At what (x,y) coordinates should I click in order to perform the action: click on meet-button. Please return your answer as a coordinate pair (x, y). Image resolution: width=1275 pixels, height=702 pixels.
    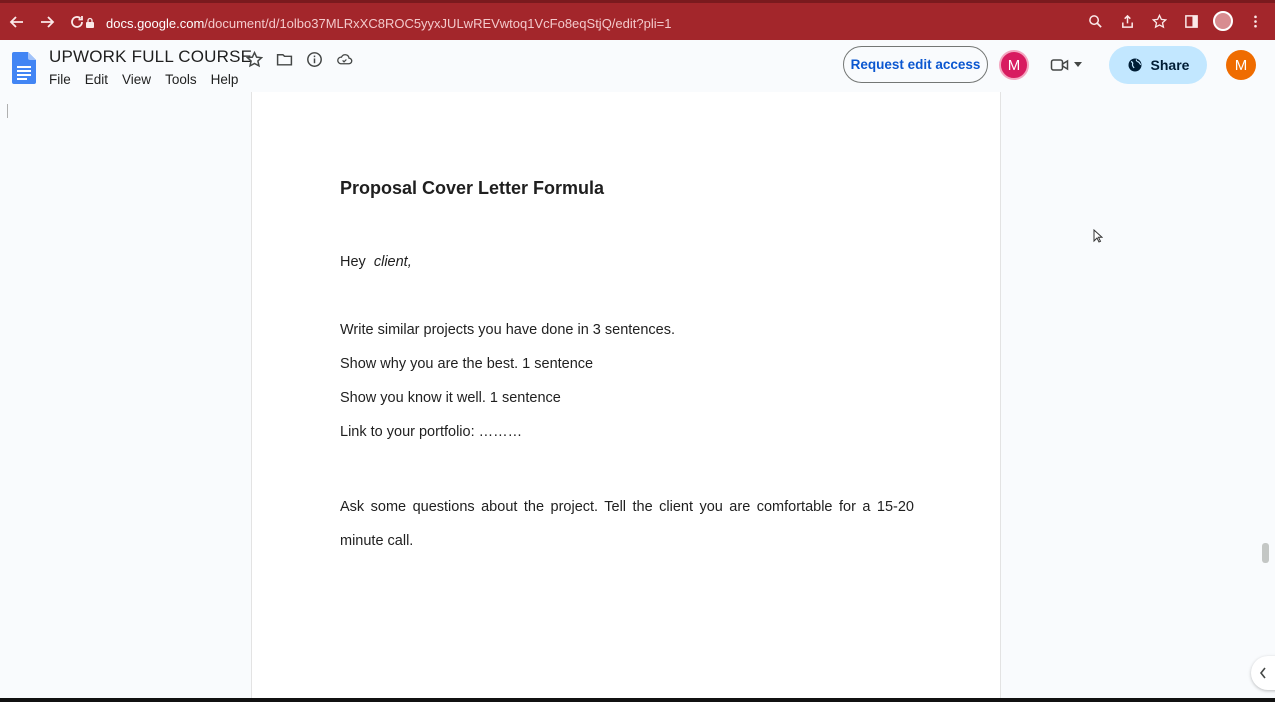
    Looking at the image, I should click on (1071, 65).